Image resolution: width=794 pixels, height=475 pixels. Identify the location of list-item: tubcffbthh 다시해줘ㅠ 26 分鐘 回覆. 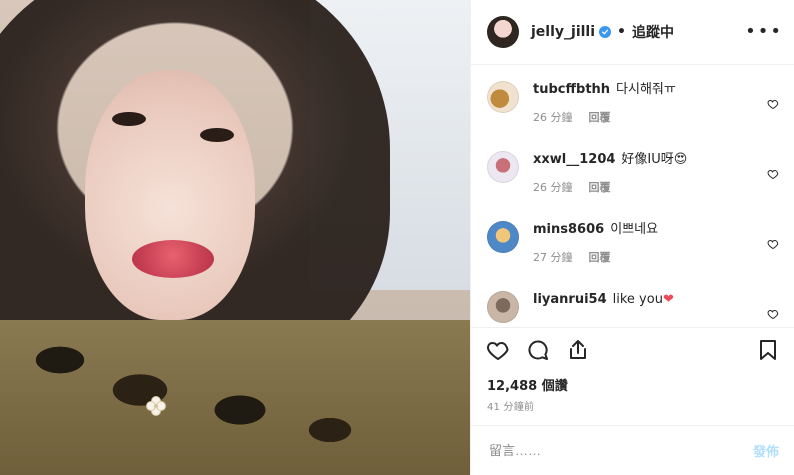
(632, 100).